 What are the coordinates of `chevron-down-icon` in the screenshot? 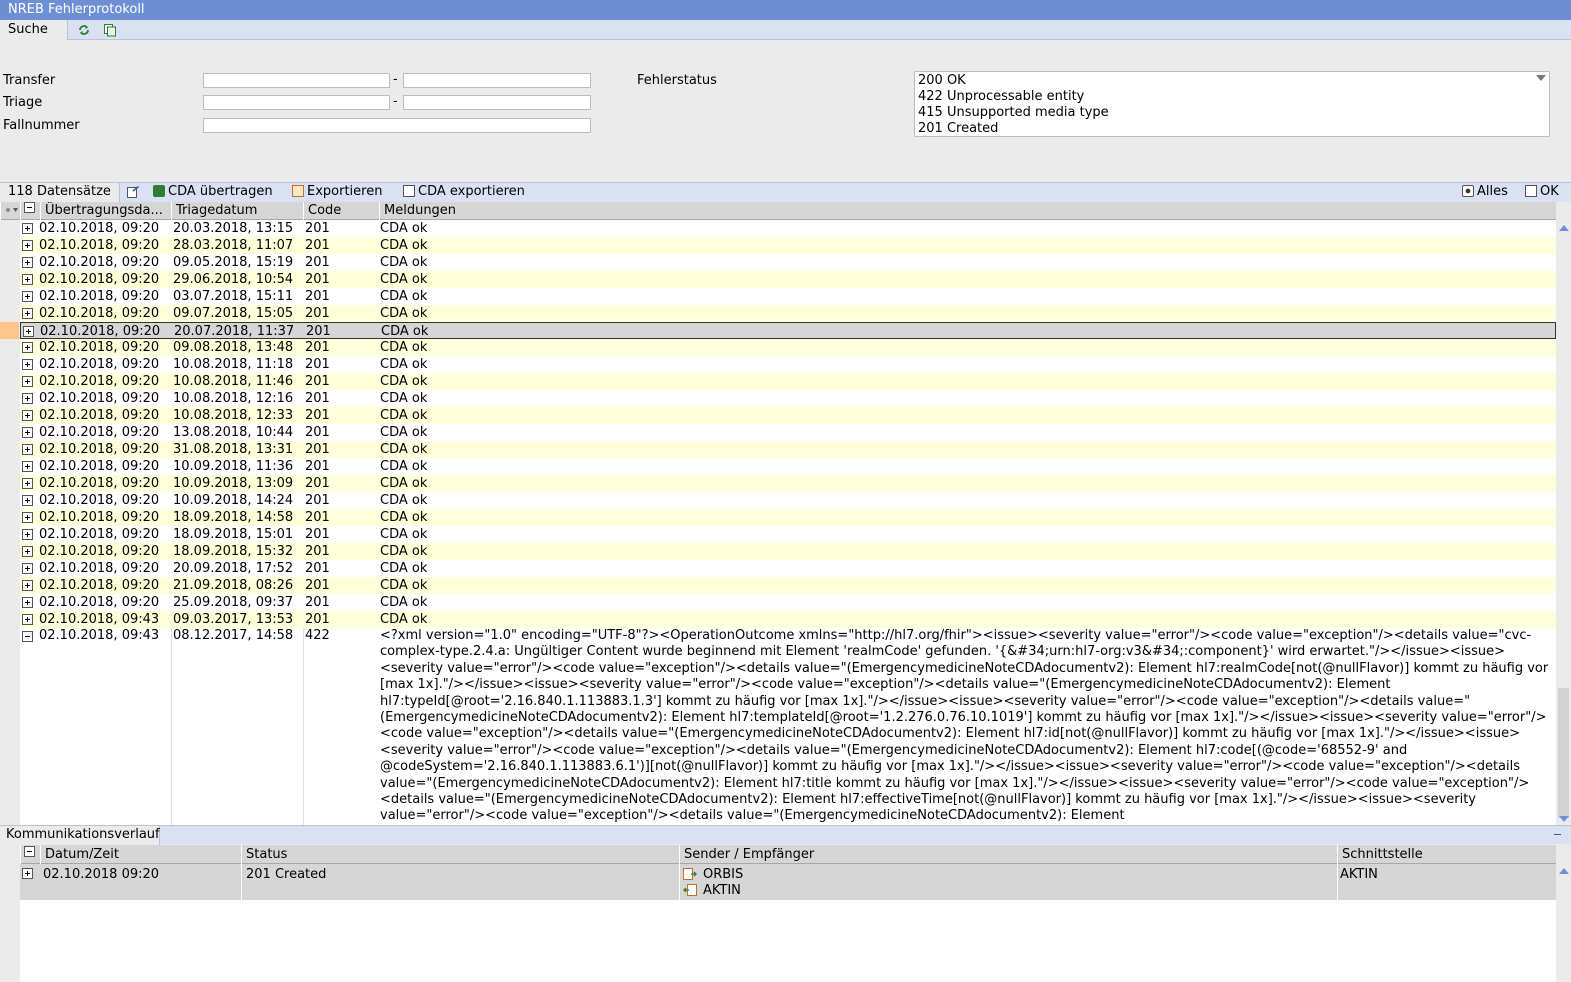 It's located at (1541, 78).